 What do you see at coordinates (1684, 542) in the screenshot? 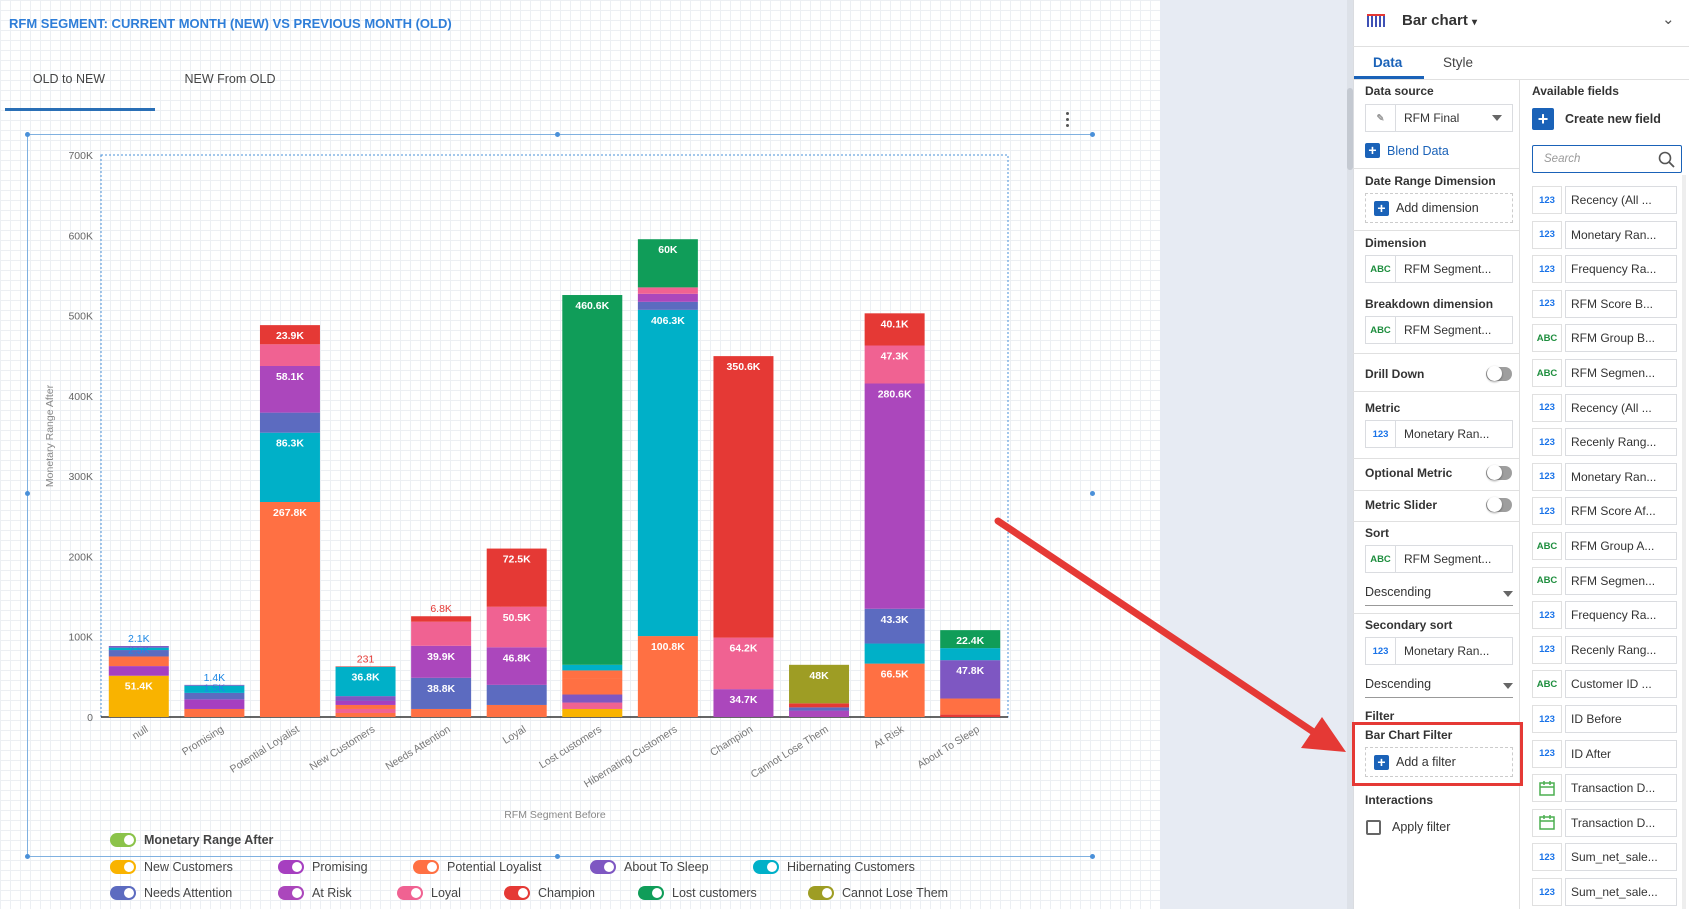
I see `fields-scrollbar` at bounding box center [1684, 542].